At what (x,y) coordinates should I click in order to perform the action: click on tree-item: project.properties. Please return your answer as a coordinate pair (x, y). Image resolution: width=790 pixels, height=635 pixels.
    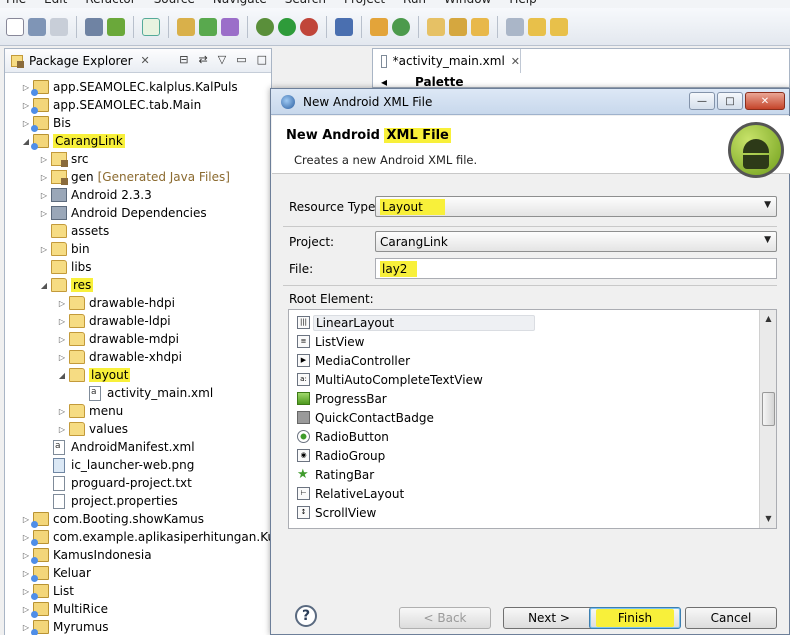
    Looking at the image, I should click on (108, 501).